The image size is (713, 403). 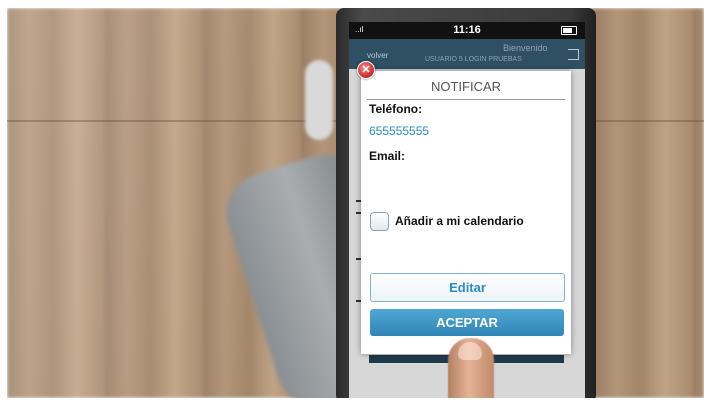 What do you see at coordinates (377, 55) in the screenshot?
I see `back-link: volver` at bounding box center [377, 55].